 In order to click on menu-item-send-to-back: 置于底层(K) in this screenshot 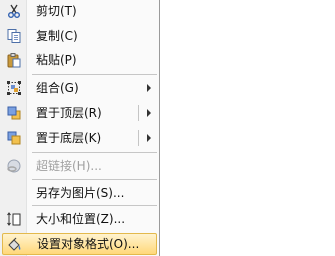, I will do `click(79, 138)`.